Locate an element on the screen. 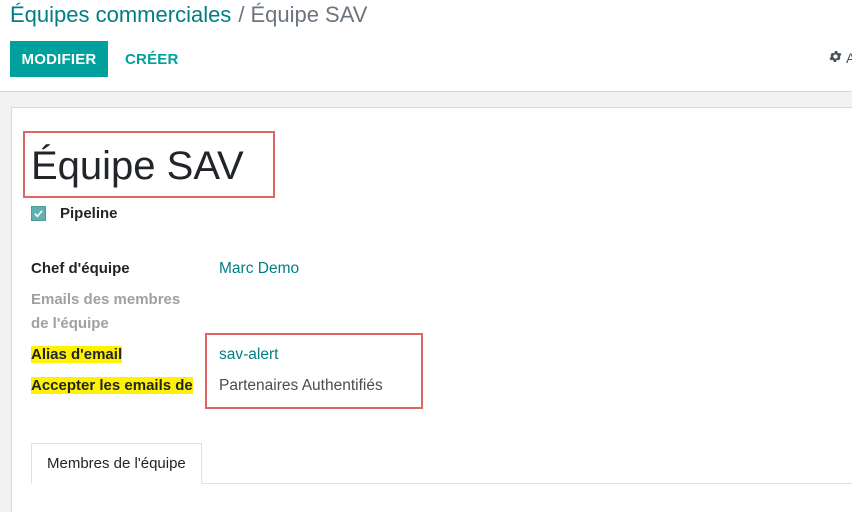 This screenshot has width=852, height=512. pipeline-option: Pipeline is located at coordinates (74, 213).